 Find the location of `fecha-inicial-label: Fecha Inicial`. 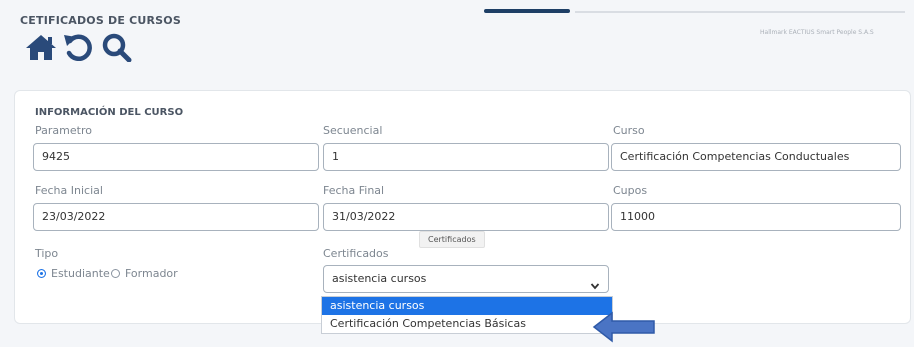

fecha-inicial-label: Fecha Inicial is located at coordinates (69, 190).